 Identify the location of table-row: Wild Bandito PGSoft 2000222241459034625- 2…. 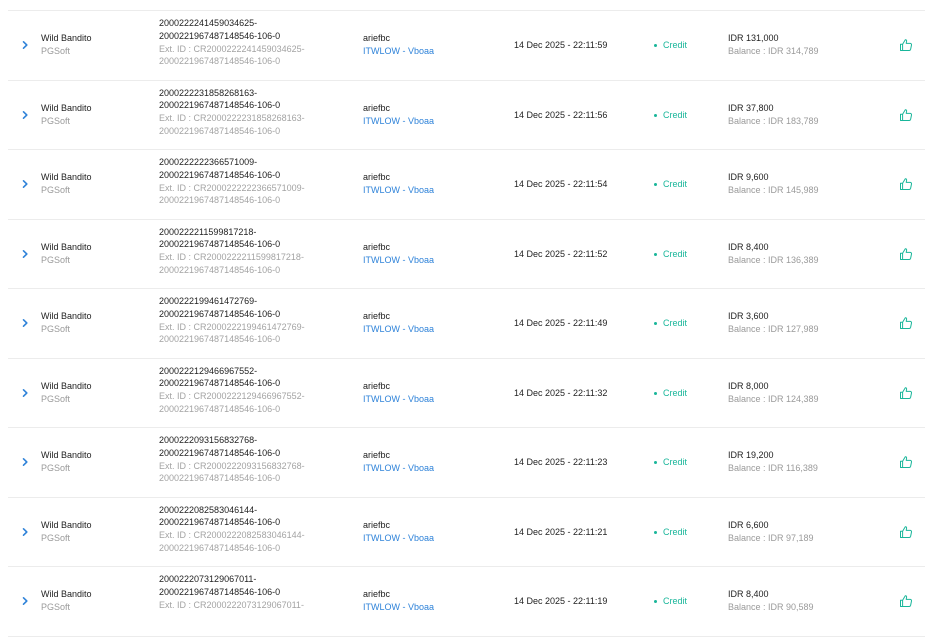
(466, 46).